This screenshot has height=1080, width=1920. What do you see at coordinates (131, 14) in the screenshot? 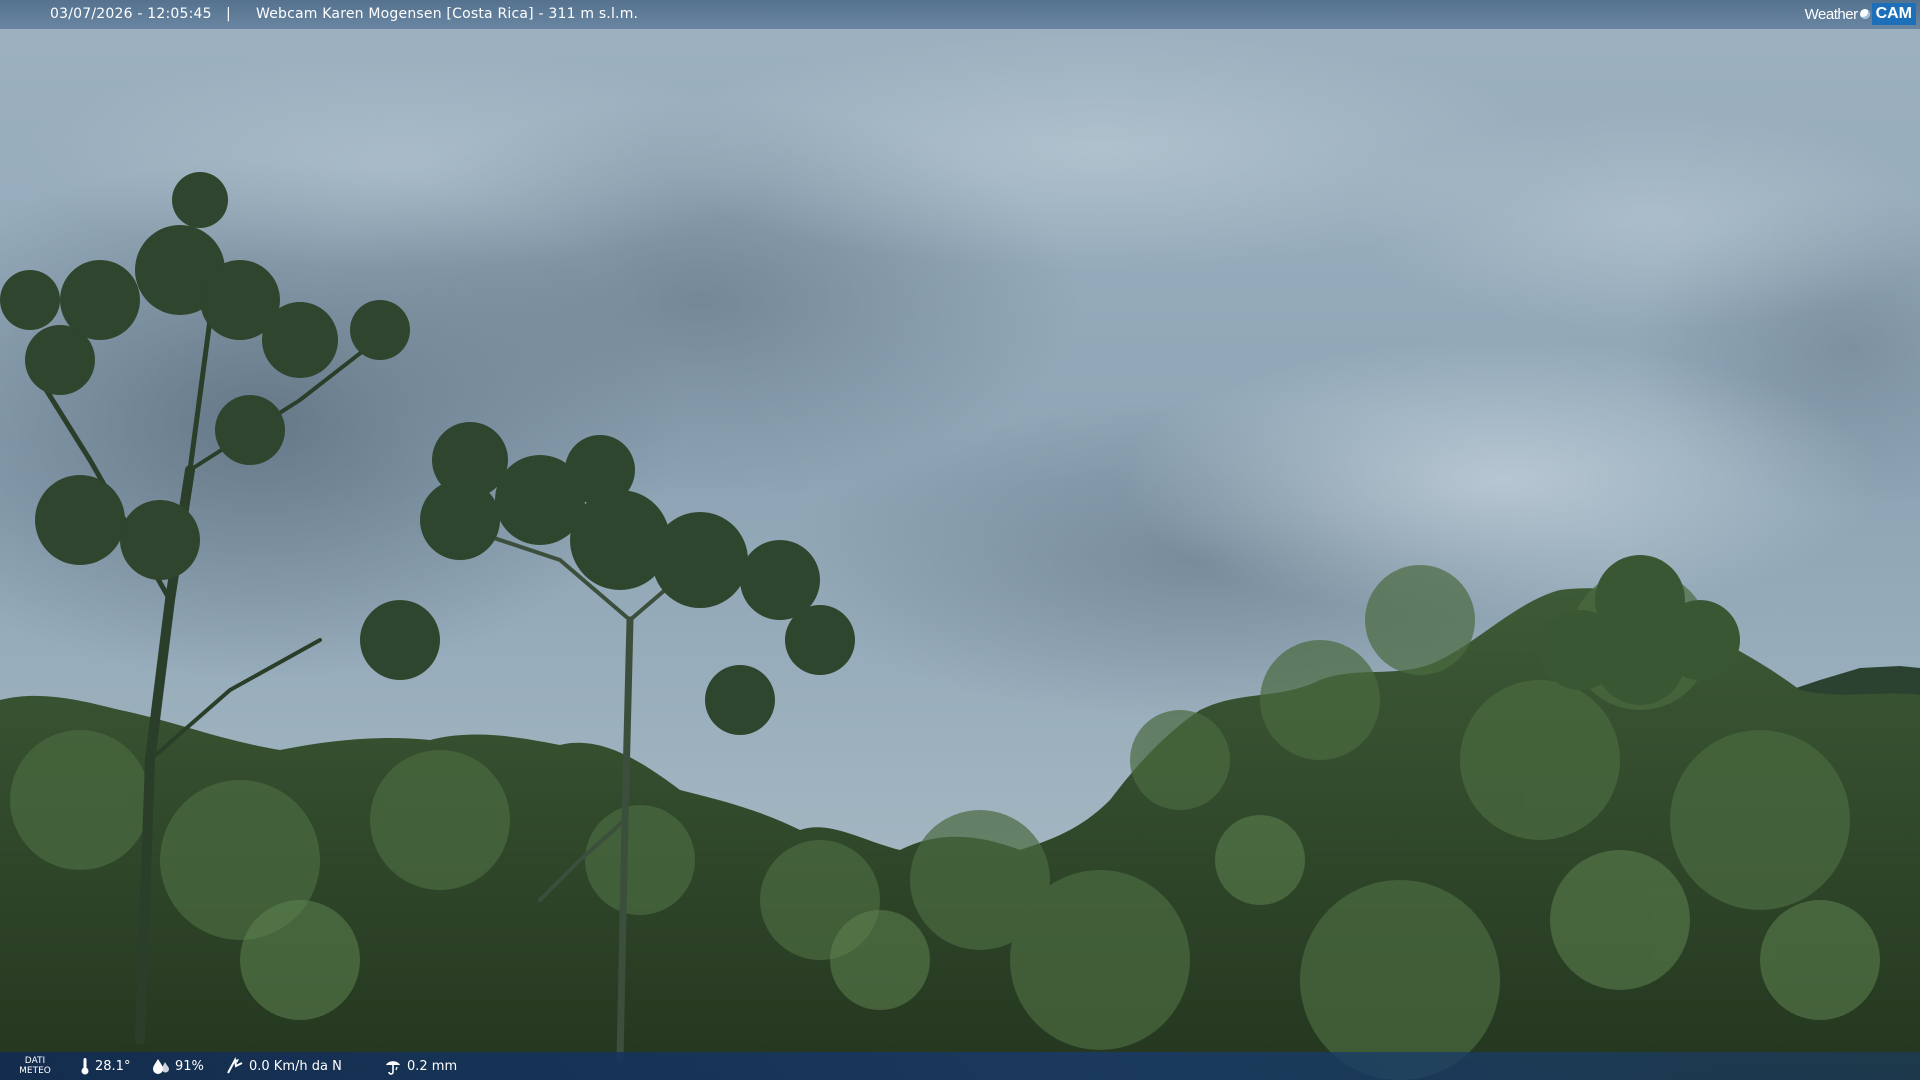
I see `timestamp: 03/07/2026 - 12:05:45` at bounding box center [131, 14].